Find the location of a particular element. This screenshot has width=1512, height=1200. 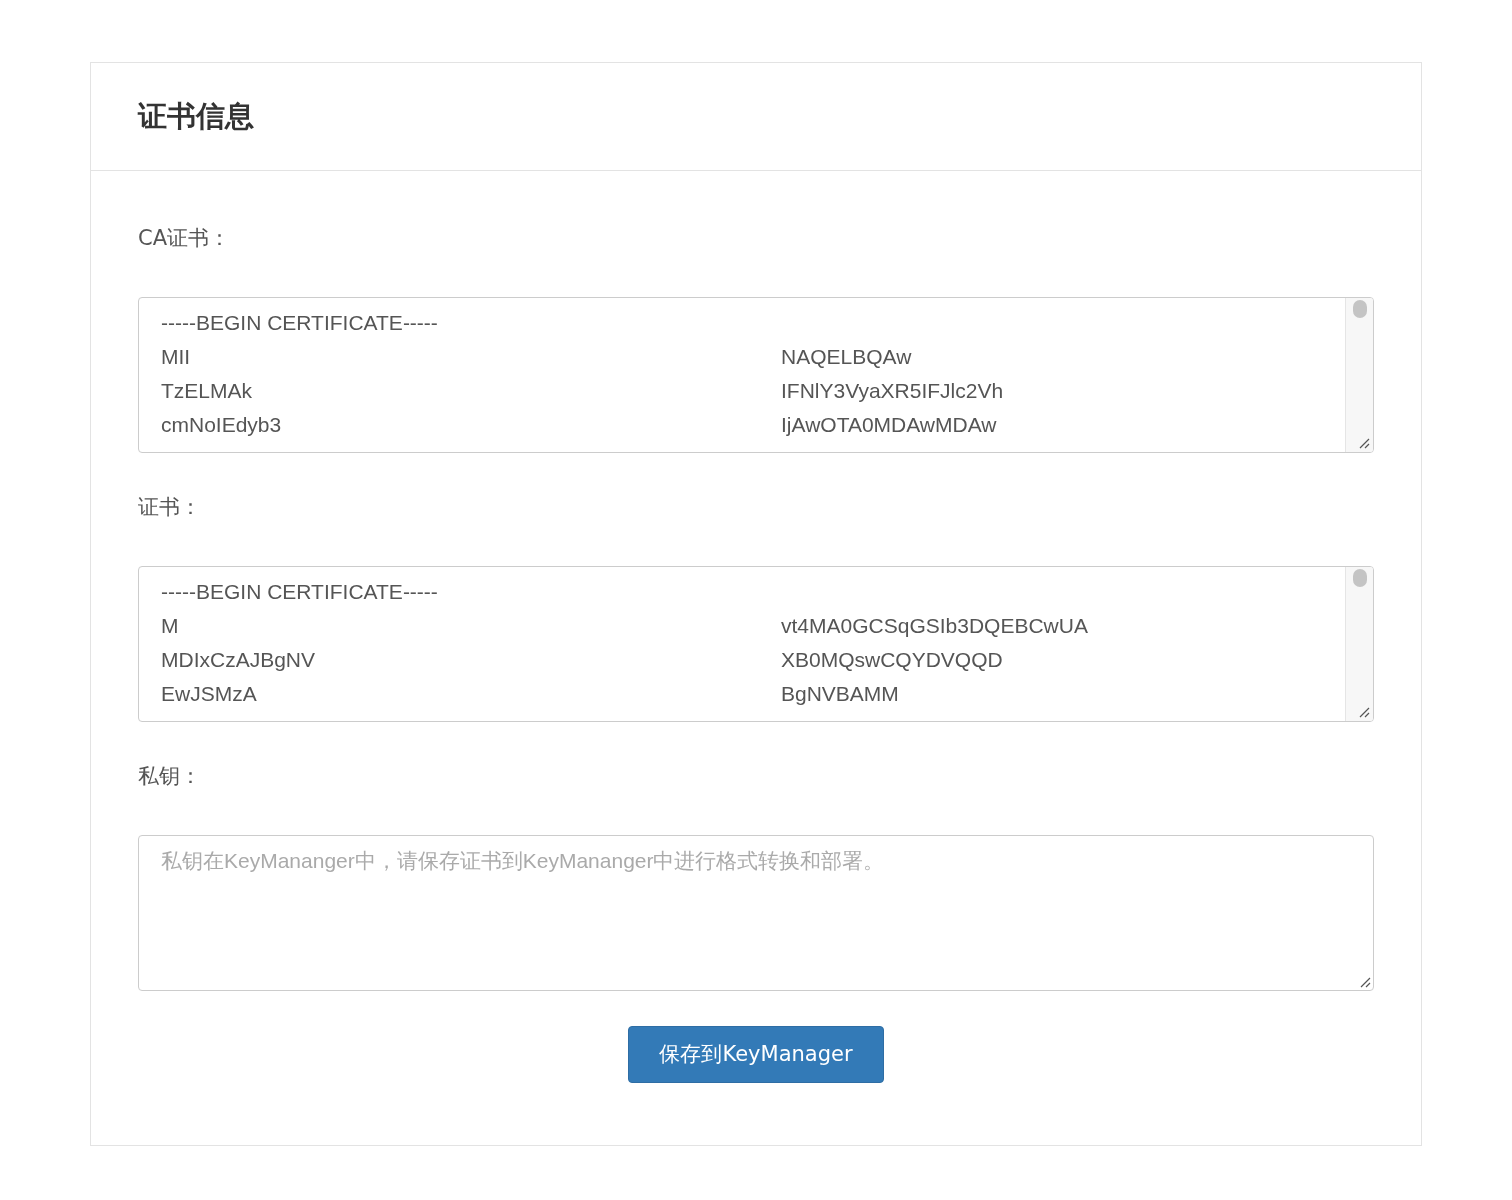

private-key-field: 私钥在KeyMananger中，请保存证书到KeyMananger中进行格式转换和部署。 is located at coordinates (756, 913).